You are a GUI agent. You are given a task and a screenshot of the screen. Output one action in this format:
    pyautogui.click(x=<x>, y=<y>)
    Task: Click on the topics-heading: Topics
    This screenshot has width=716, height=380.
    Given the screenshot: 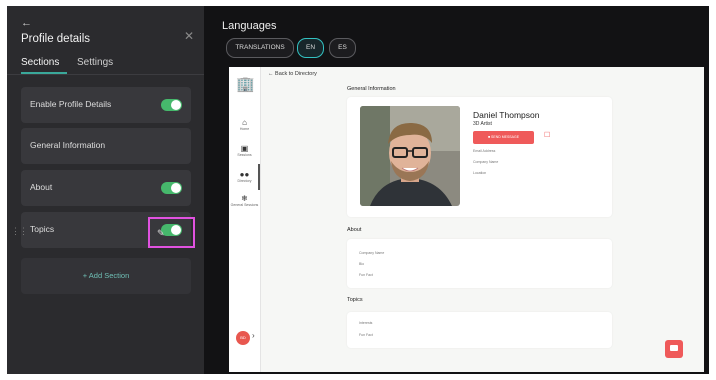 What is the action you would take?
    pyautogui.click(x=355, y=300)
    